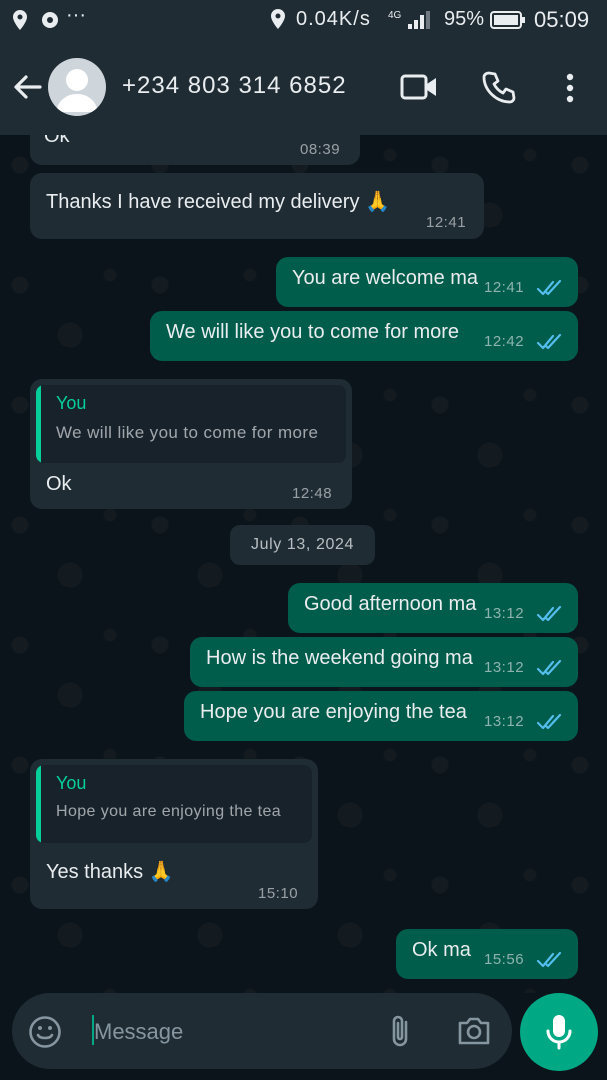 The height and width of the screenshot is (1080, 607). I want to click on battery-icon, so click(508, 20).